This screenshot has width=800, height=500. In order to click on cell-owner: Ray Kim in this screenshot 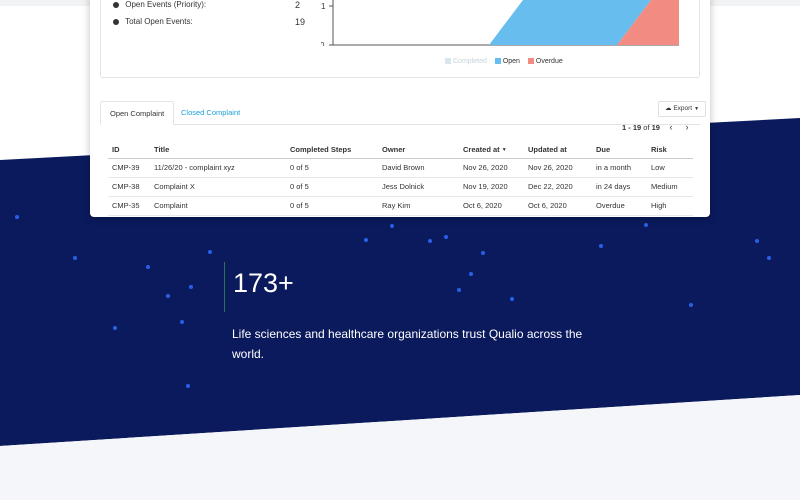, I will do `click(396, 205)`.